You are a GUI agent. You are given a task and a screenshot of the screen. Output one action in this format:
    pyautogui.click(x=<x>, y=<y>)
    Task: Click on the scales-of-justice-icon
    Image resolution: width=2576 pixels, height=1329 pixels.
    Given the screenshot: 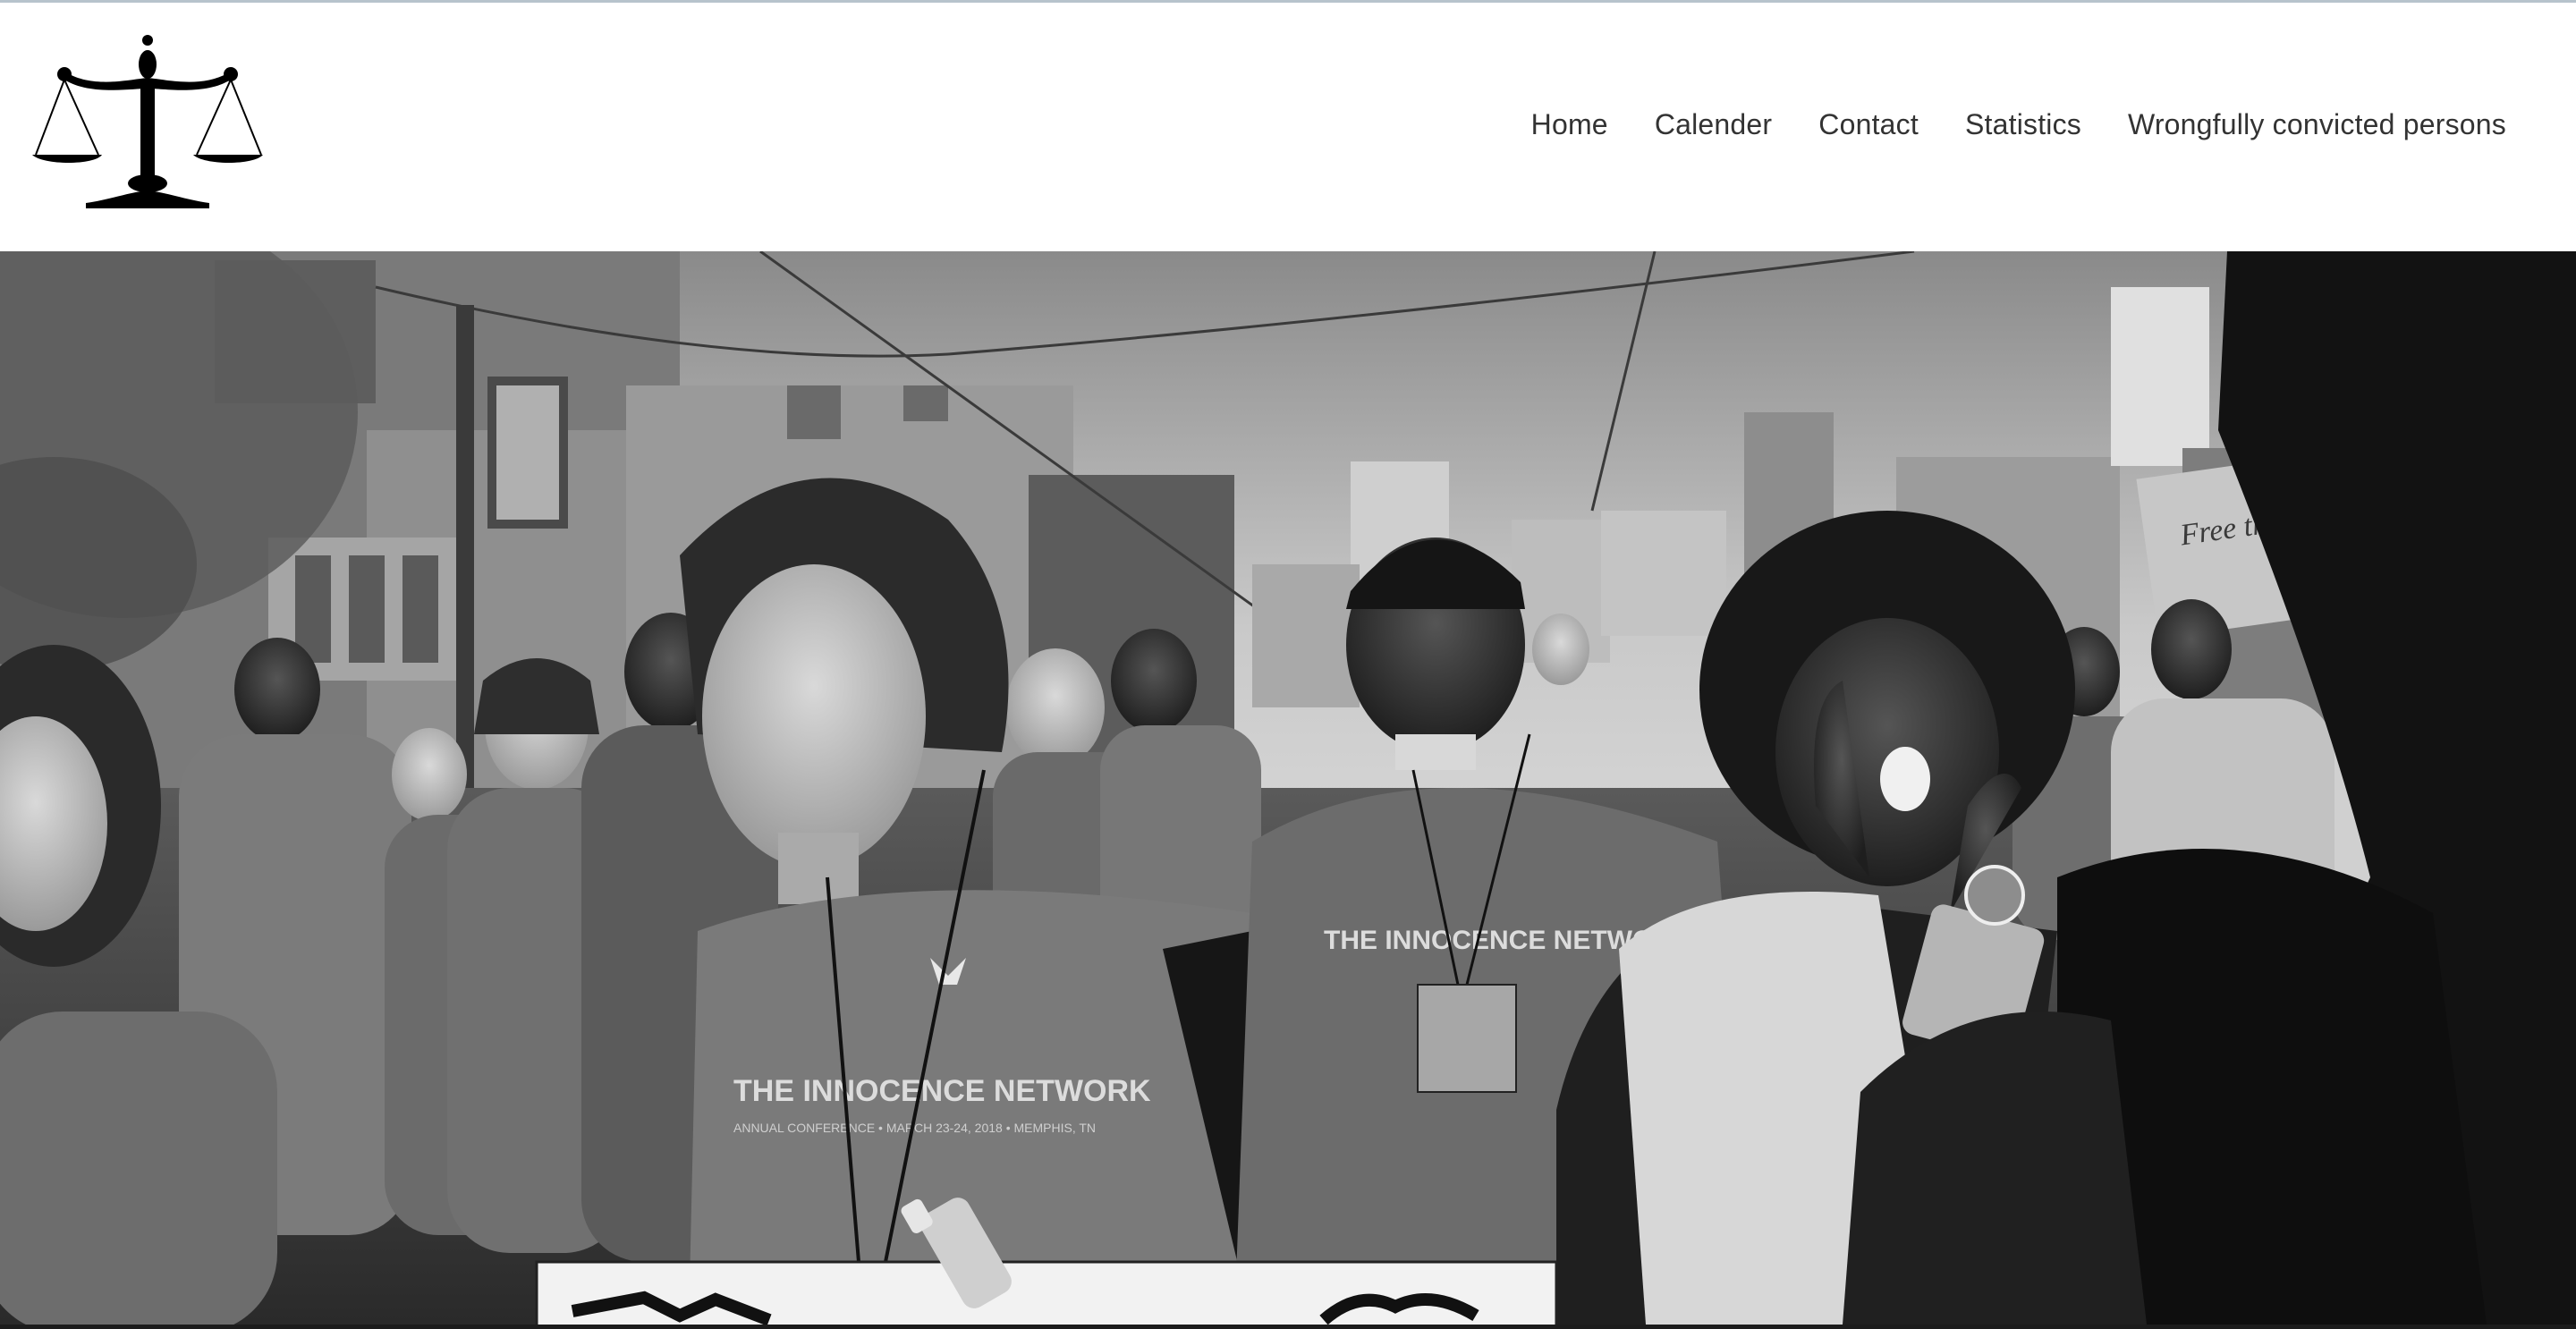 What is the action you would take?
    pyautogui.click(x=147, y=121)
    